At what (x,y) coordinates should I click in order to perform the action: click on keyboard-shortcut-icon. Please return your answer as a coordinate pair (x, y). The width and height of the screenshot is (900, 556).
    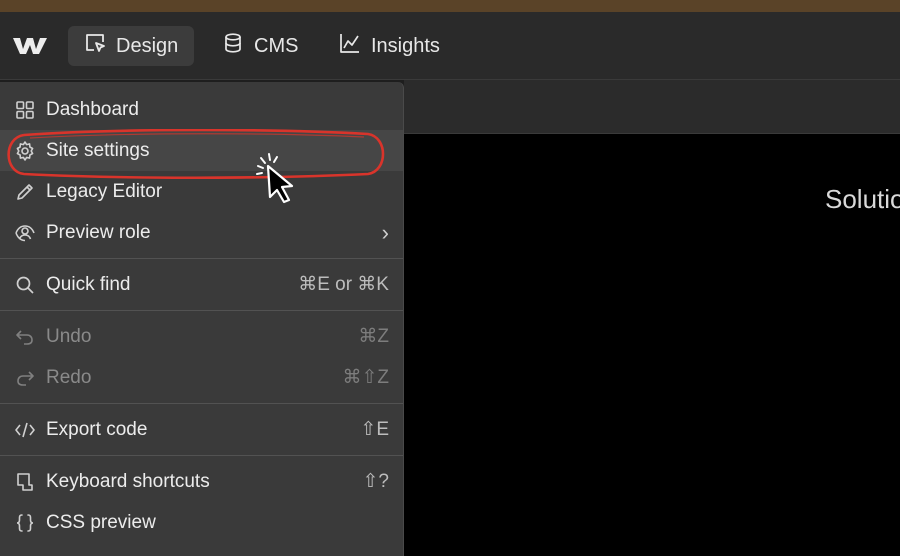
    Looking at the image, I should click on (25, 482).